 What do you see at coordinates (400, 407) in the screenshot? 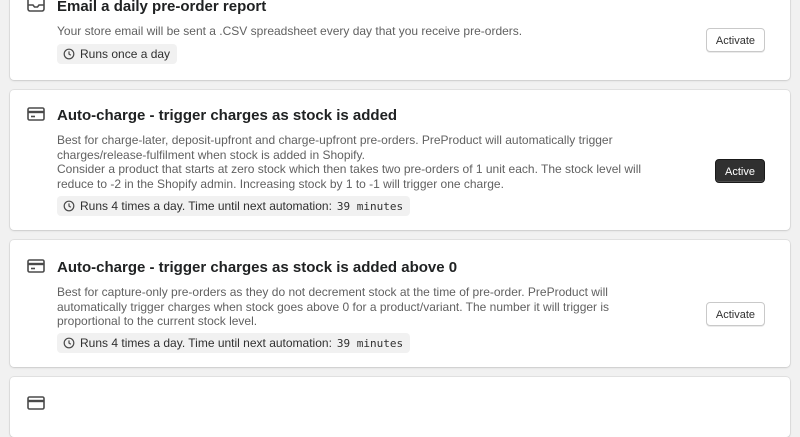
I see `automation-card-partial` at bounding box center [400, 407].